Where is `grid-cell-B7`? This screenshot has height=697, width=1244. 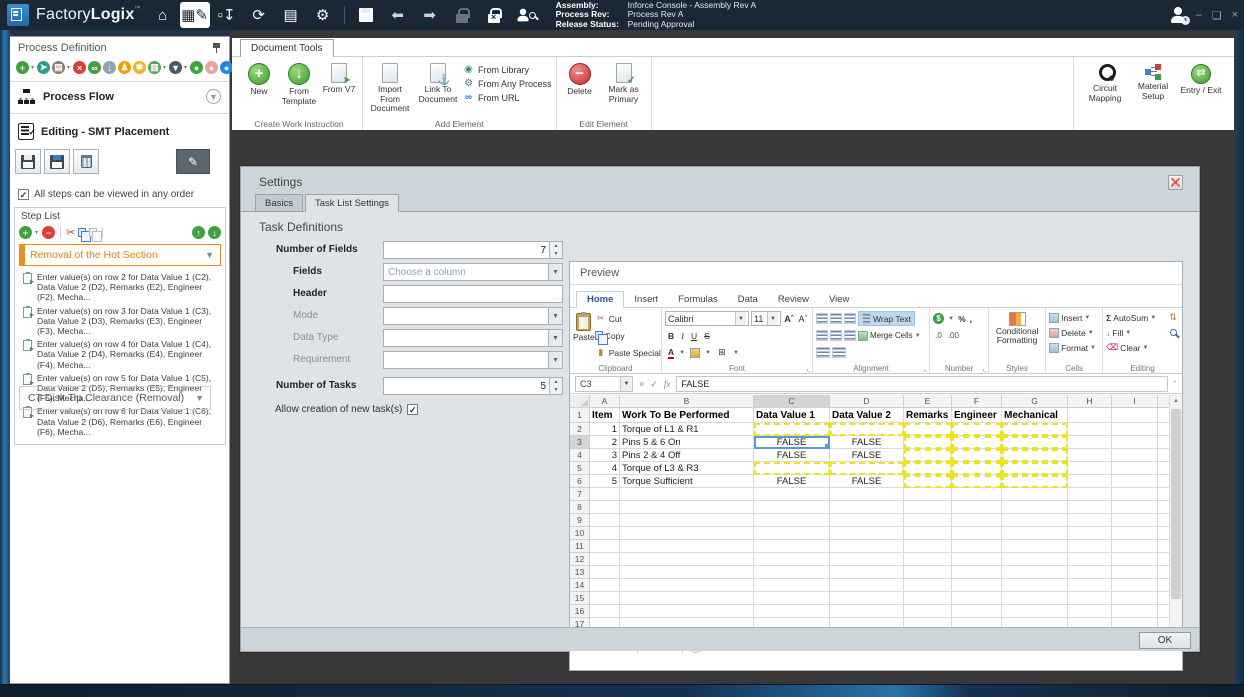 grid-cell-B7 is located at coordinates (687, 494).